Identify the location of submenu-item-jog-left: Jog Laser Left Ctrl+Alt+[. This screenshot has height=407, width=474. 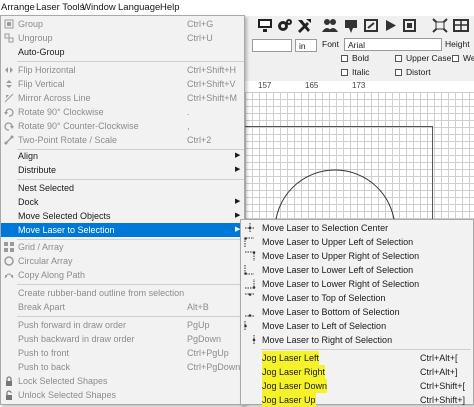
(357, 358).